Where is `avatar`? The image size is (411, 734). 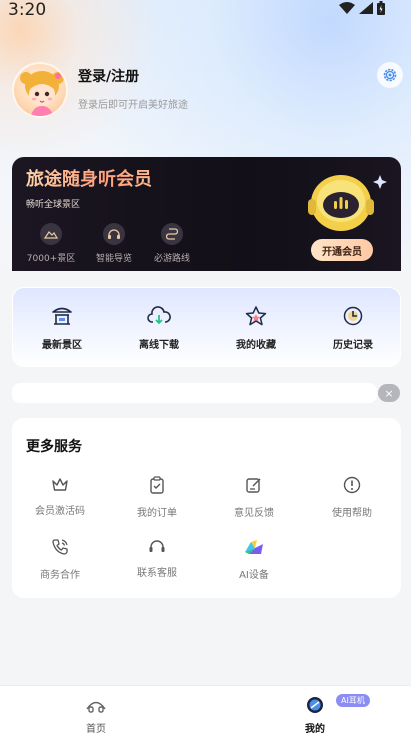
avatar is located at coordinates (40, 90).